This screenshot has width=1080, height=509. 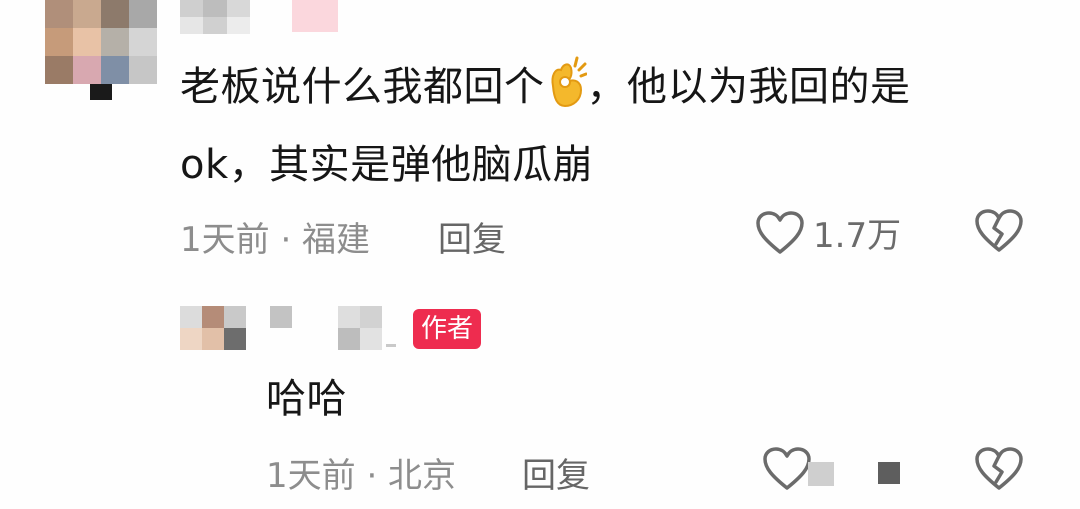 What do you see at coordinates (999, 471) in the screenshot?
I see `reply-broken-heart-icon` at bounding box center [999, 471].